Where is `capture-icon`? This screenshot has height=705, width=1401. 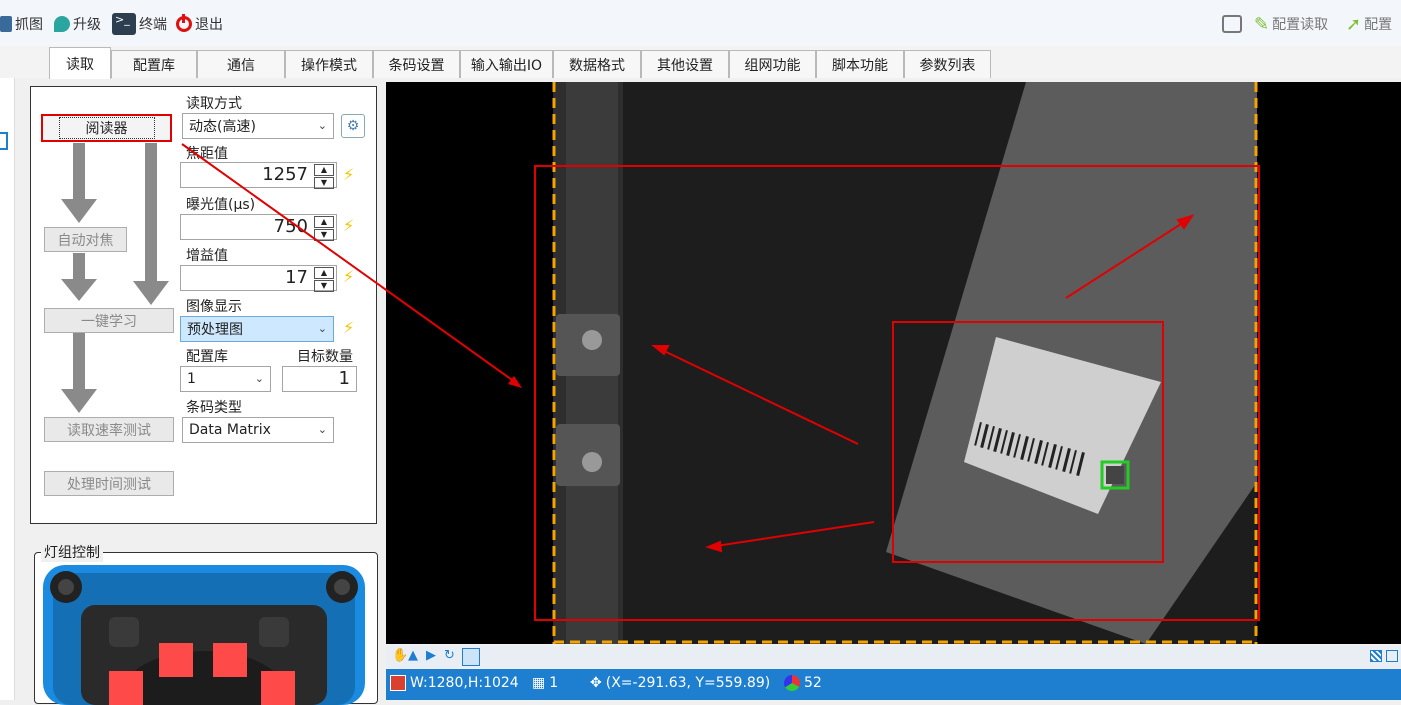
capture-icon is located at coordinates (6, 24).